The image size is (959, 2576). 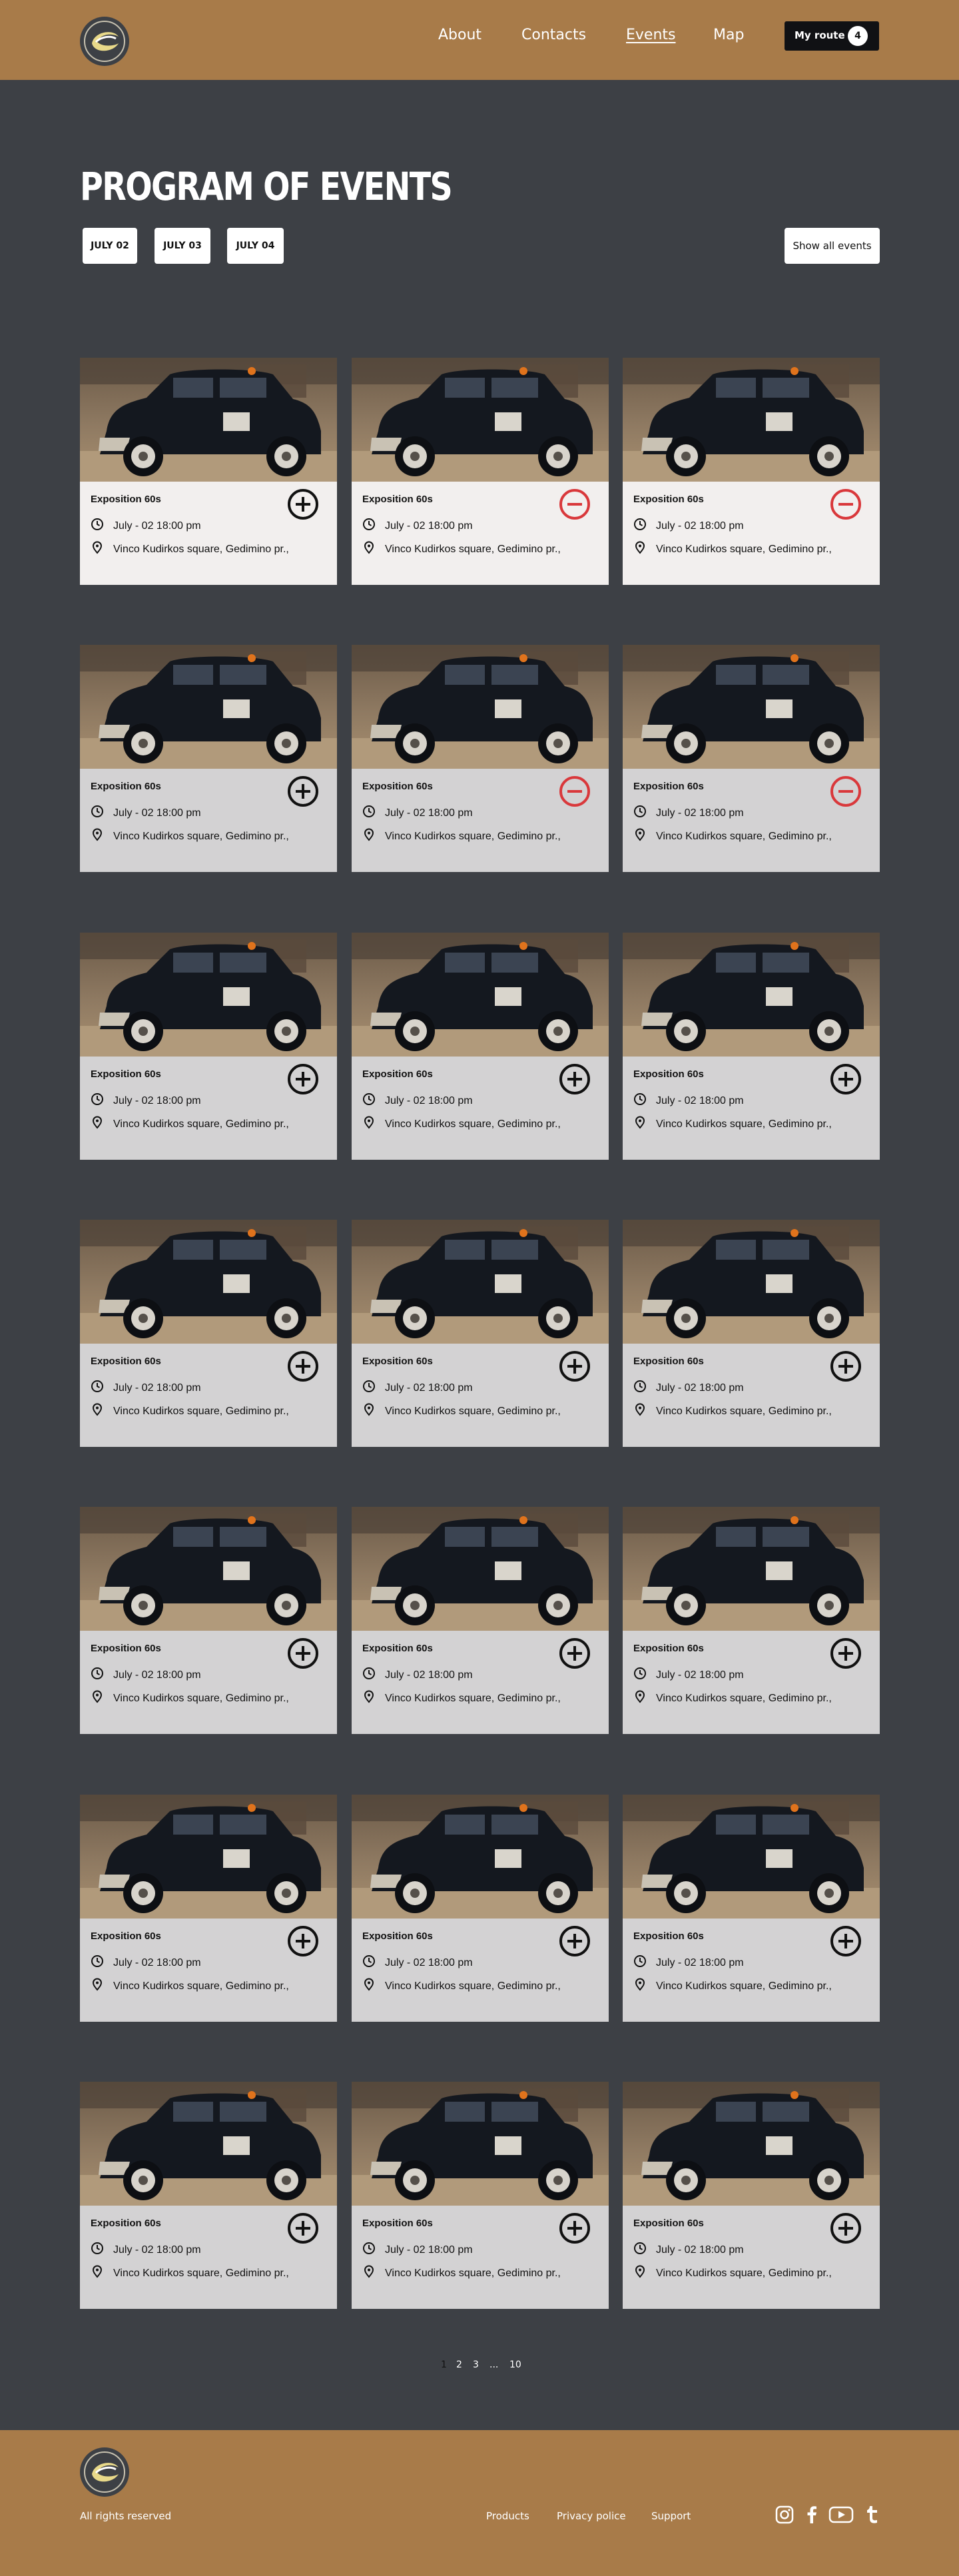 What do you see at coordinates (832, 36) in the screenshot?
I see `my-route-button: My route 4` at bounding box center [832, 36].